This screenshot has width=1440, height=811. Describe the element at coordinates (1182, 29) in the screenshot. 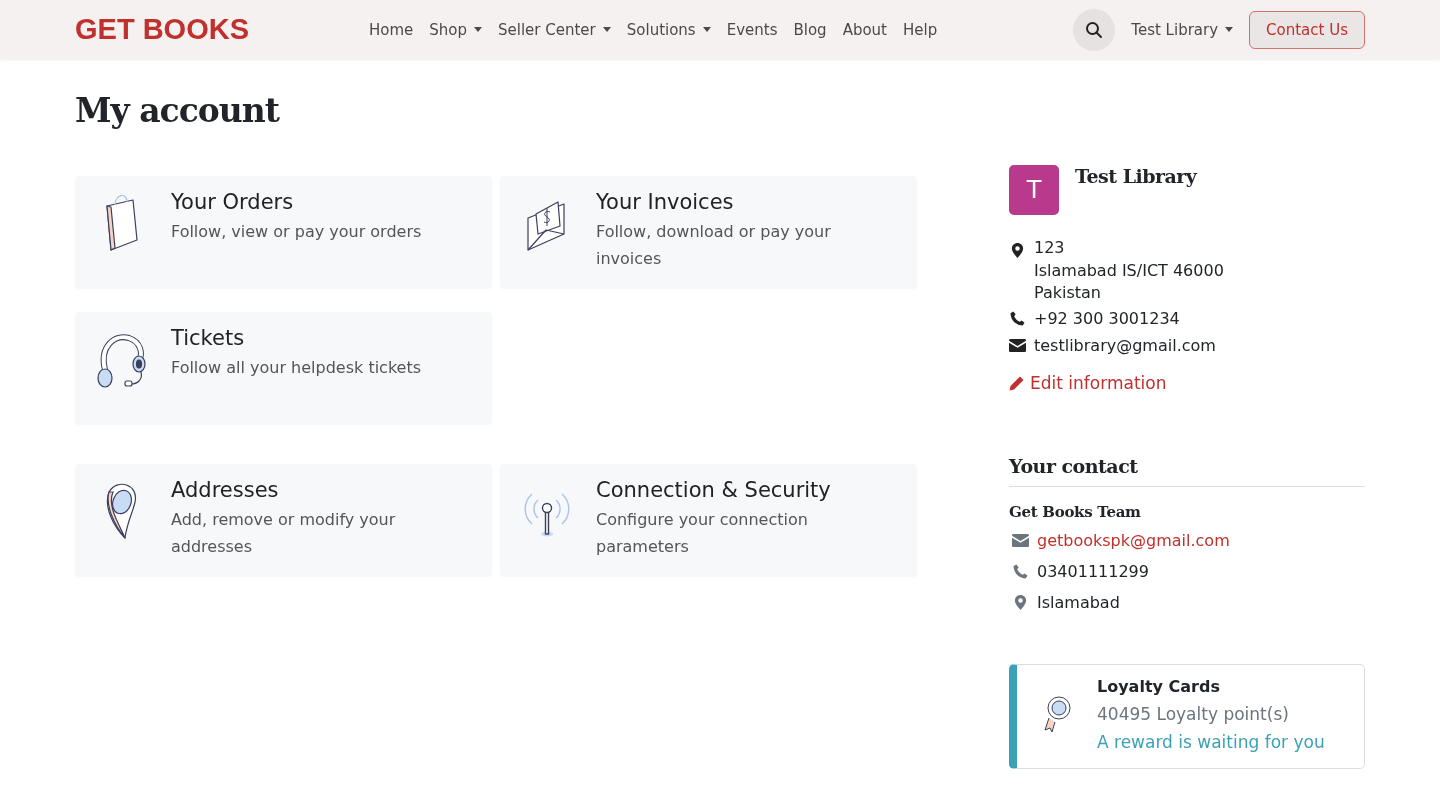

I see `user-menu: Test Library` at that location.